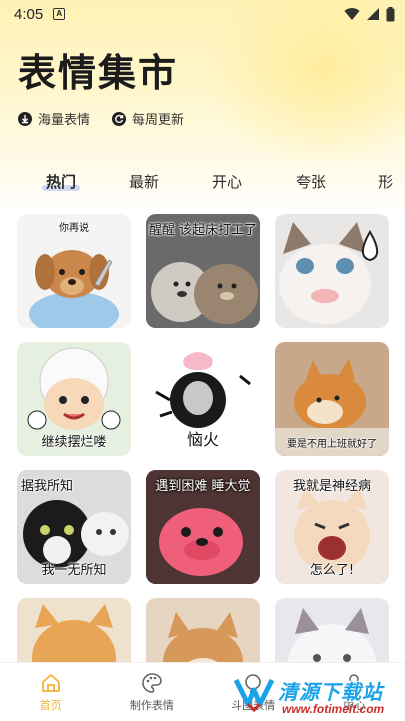 This screenshot has height=721, width=405. I want to click on notification-icon: A, so click(59, 14).